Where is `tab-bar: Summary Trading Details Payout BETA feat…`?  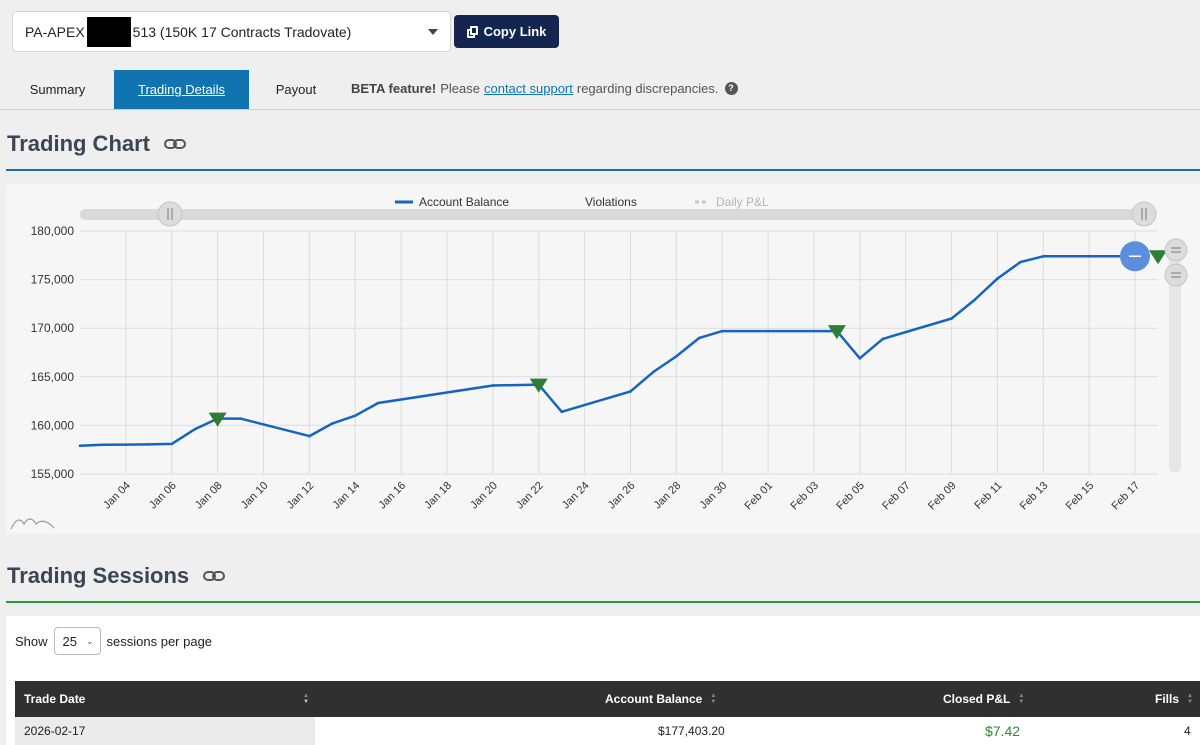
tab-bar: Summary Trading Details Payout BETA feat… is located at coordinates (600, 90).